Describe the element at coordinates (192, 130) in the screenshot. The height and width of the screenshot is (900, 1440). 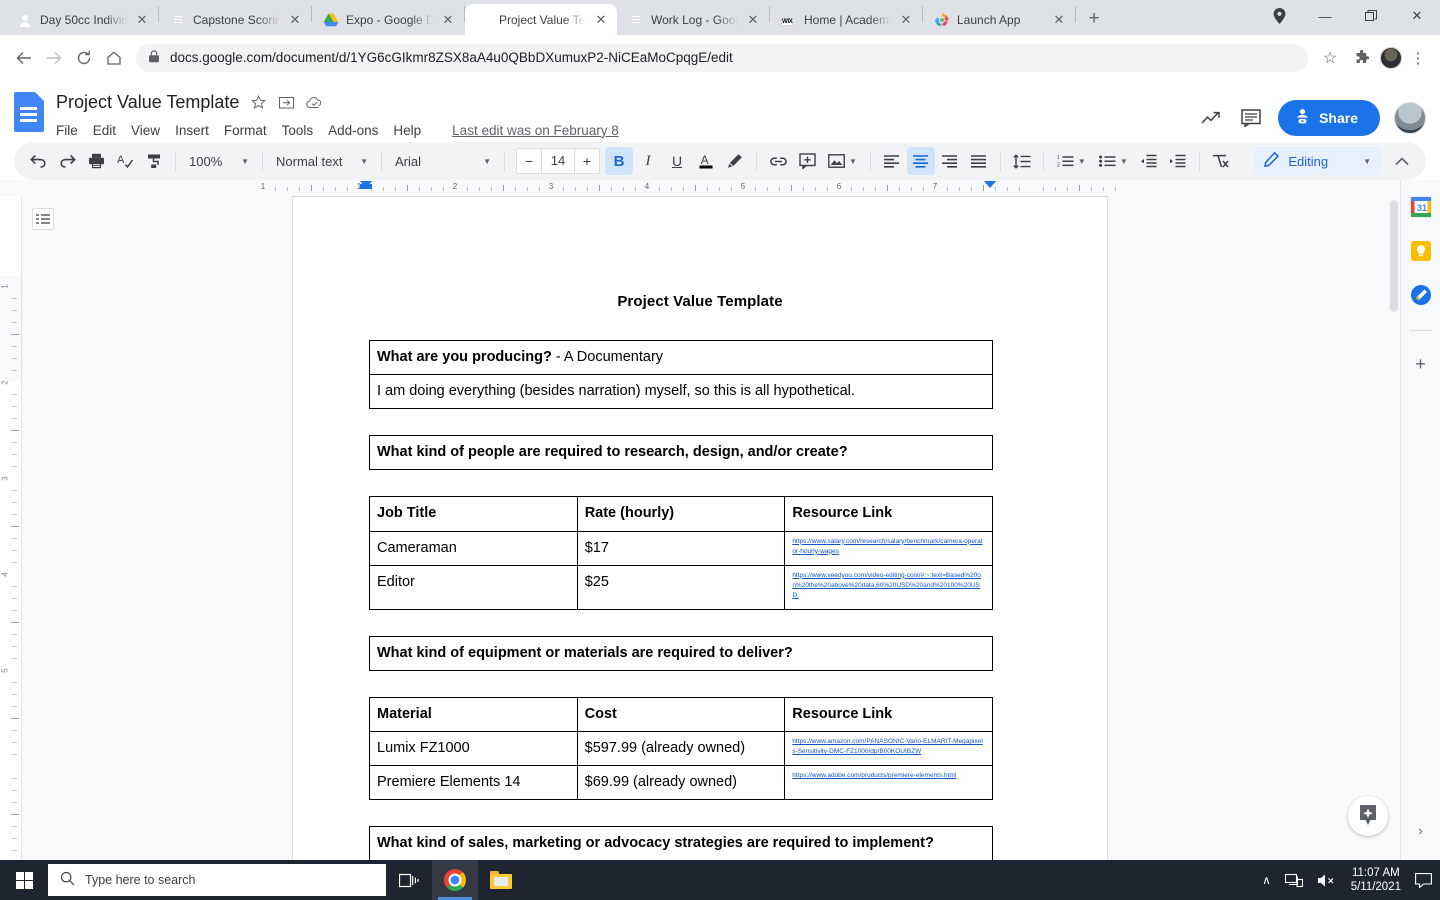
I see `menu-insert: Insert` at that location.